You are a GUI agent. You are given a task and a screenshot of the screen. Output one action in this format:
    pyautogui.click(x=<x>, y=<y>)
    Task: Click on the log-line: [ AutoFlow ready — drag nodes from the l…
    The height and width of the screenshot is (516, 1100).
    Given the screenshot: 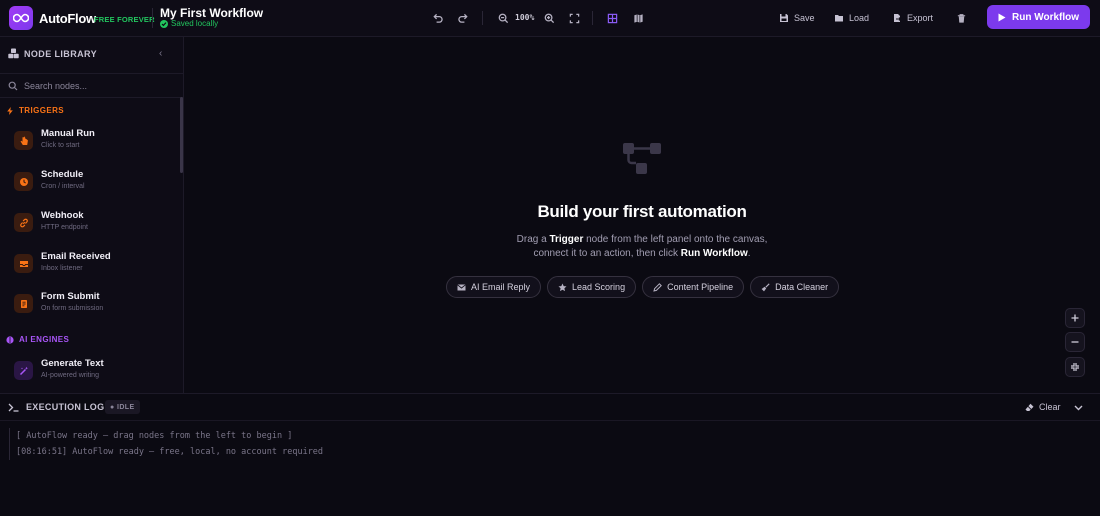 What is the action you would take?
    pyautogui.click(x=166, y=436)
    